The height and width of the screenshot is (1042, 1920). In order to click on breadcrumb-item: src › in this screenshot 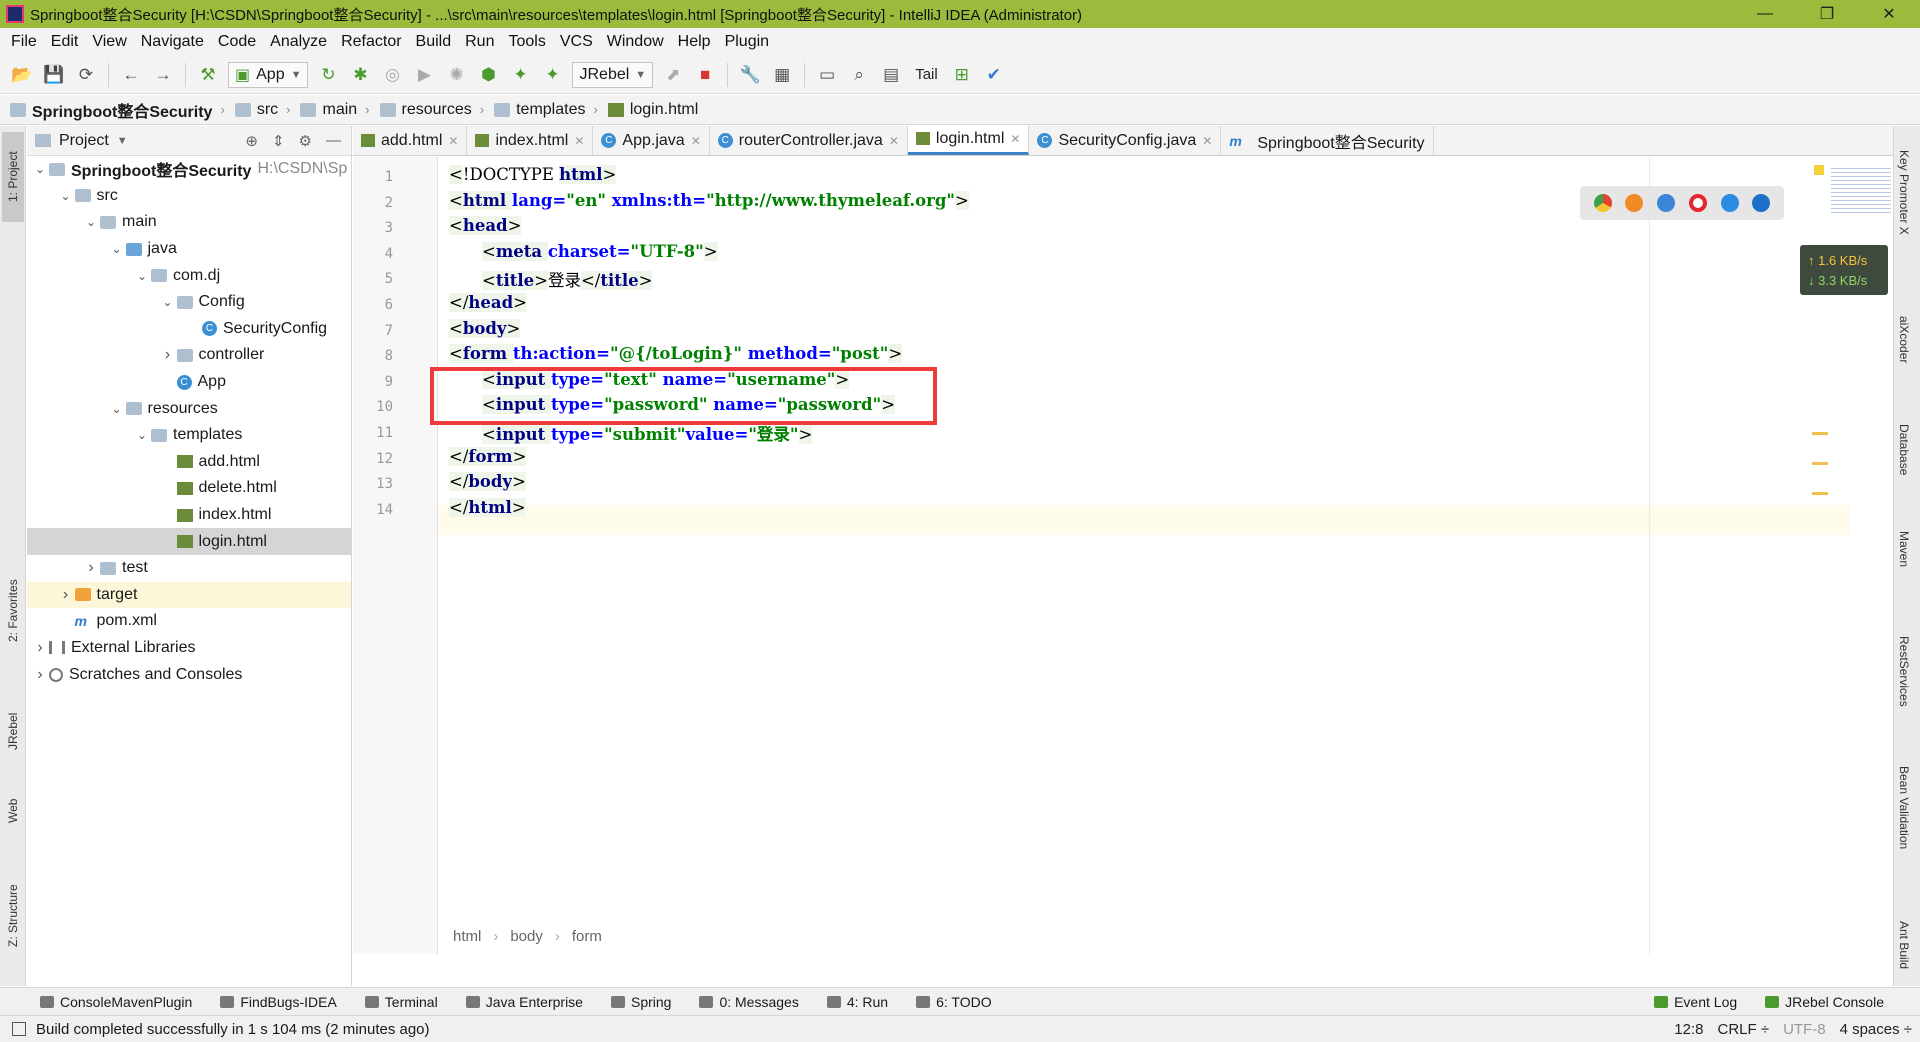, I will do `click(265, 110)`.